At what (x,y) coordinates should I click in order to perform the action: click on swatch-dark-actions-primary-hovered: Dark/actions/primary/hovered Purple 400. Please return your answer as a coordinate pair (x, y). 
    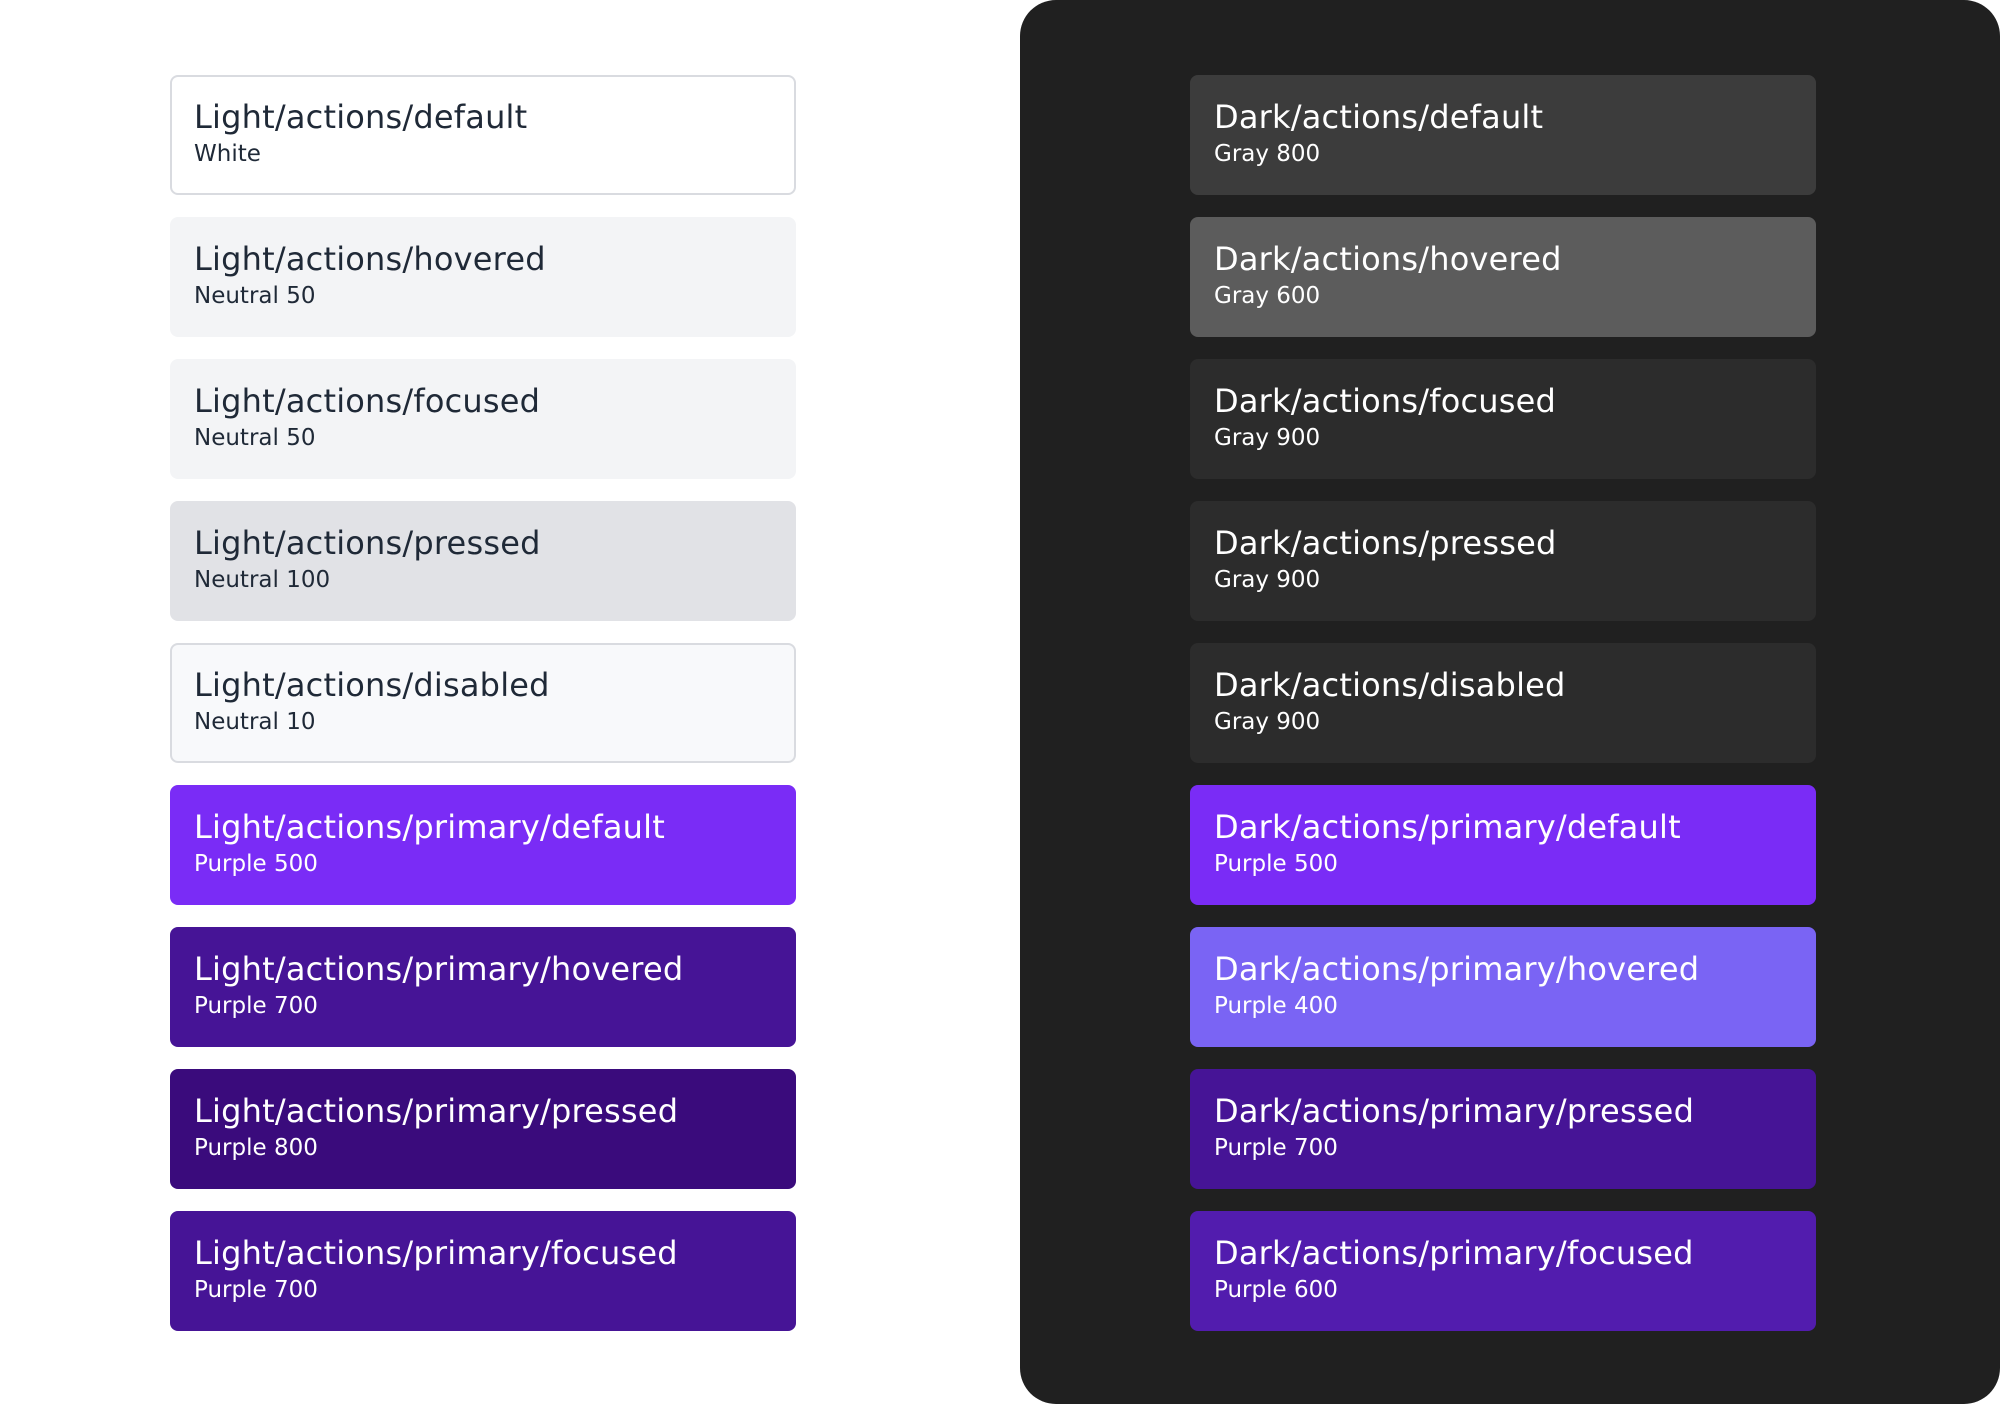
    Looking at the image, I should click on (1503, 987).